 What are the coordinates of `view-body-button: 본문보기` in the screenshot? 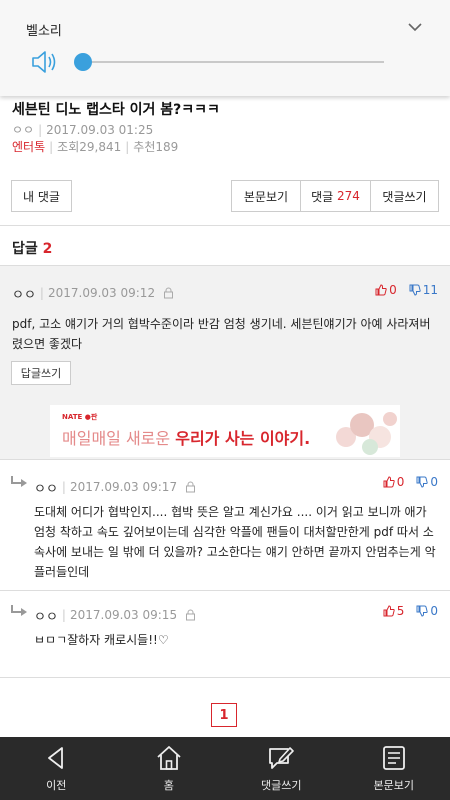 It's located at (266, 196).